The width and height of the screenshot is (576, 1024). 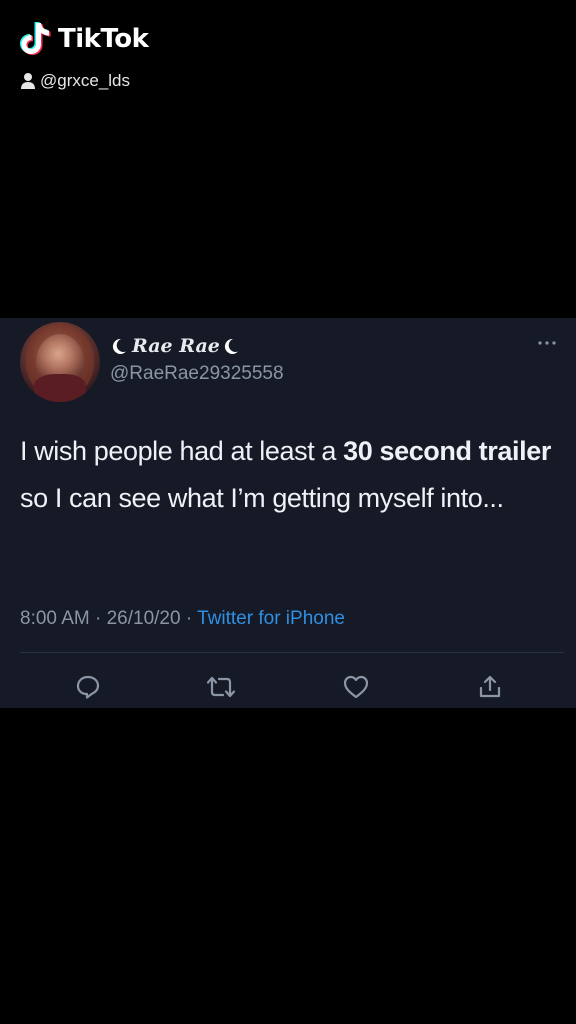 I want to click on tweet-date: 26/10/20, so click(x=143, y=618).